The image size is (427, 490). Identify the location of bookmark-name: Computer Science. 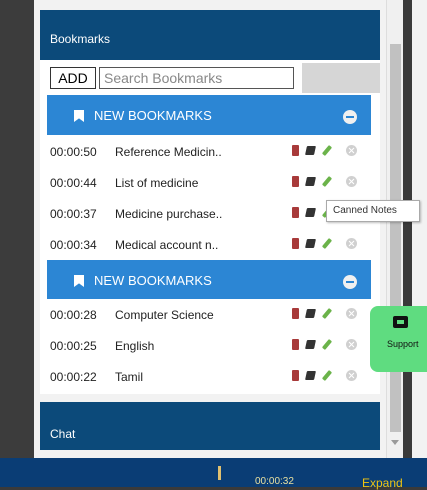
(164, 315).